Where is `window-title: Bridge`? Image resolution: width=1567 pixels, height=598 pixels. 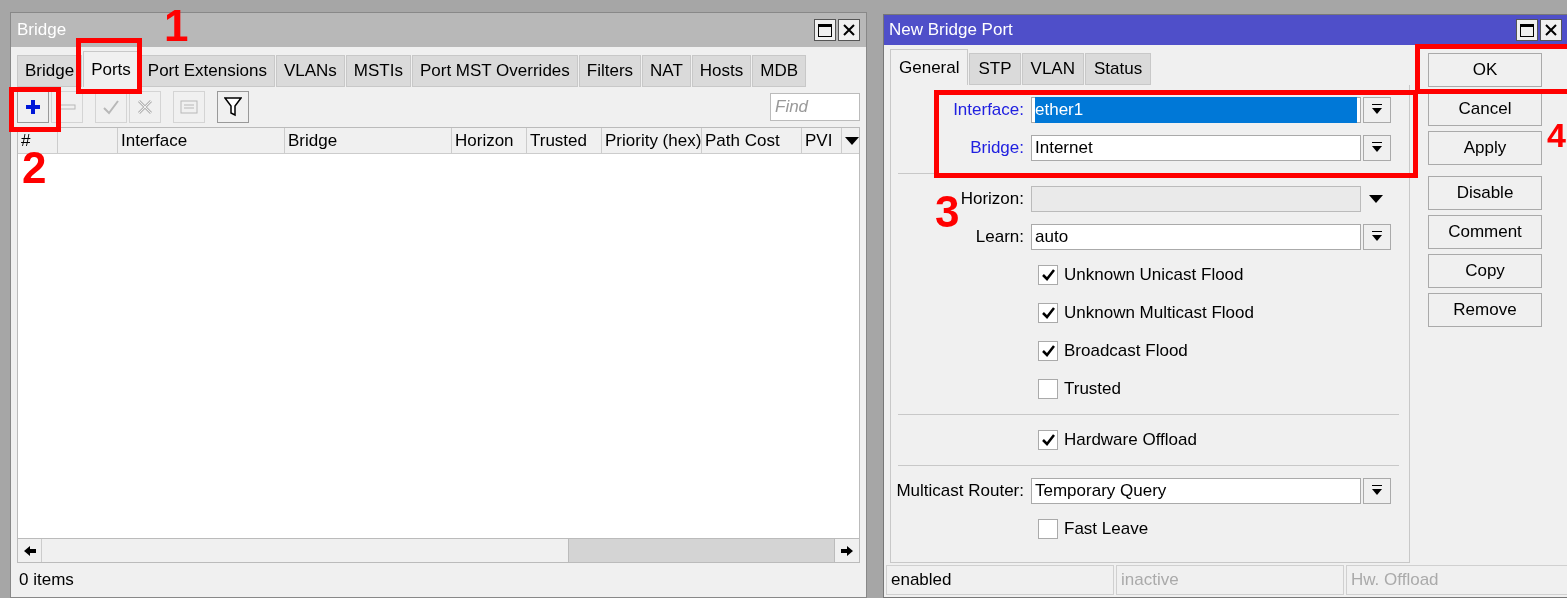
window-title: Bridge is located at coordinates (42, 30).